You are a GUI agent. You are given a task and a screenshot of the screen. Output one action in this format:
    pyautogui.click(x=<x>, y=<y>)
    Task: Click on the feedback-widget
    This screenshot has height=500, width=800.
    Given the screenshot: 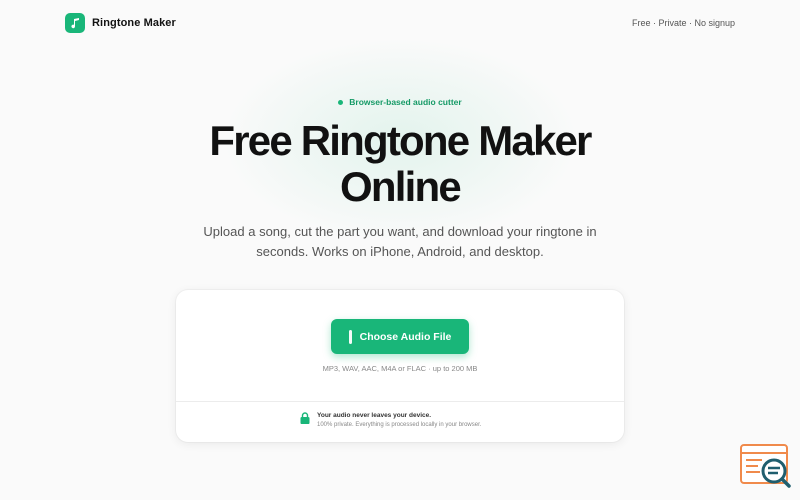 What is the action you would take?
    pyautogui.click(x=766, y=467)
    